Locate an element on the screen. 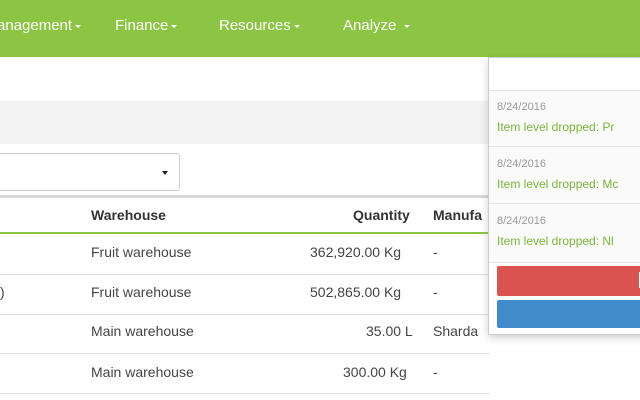 The height and width of the screenshot is (400, 640). nav-item-finance: Finance is located at coordinates (146, 25).